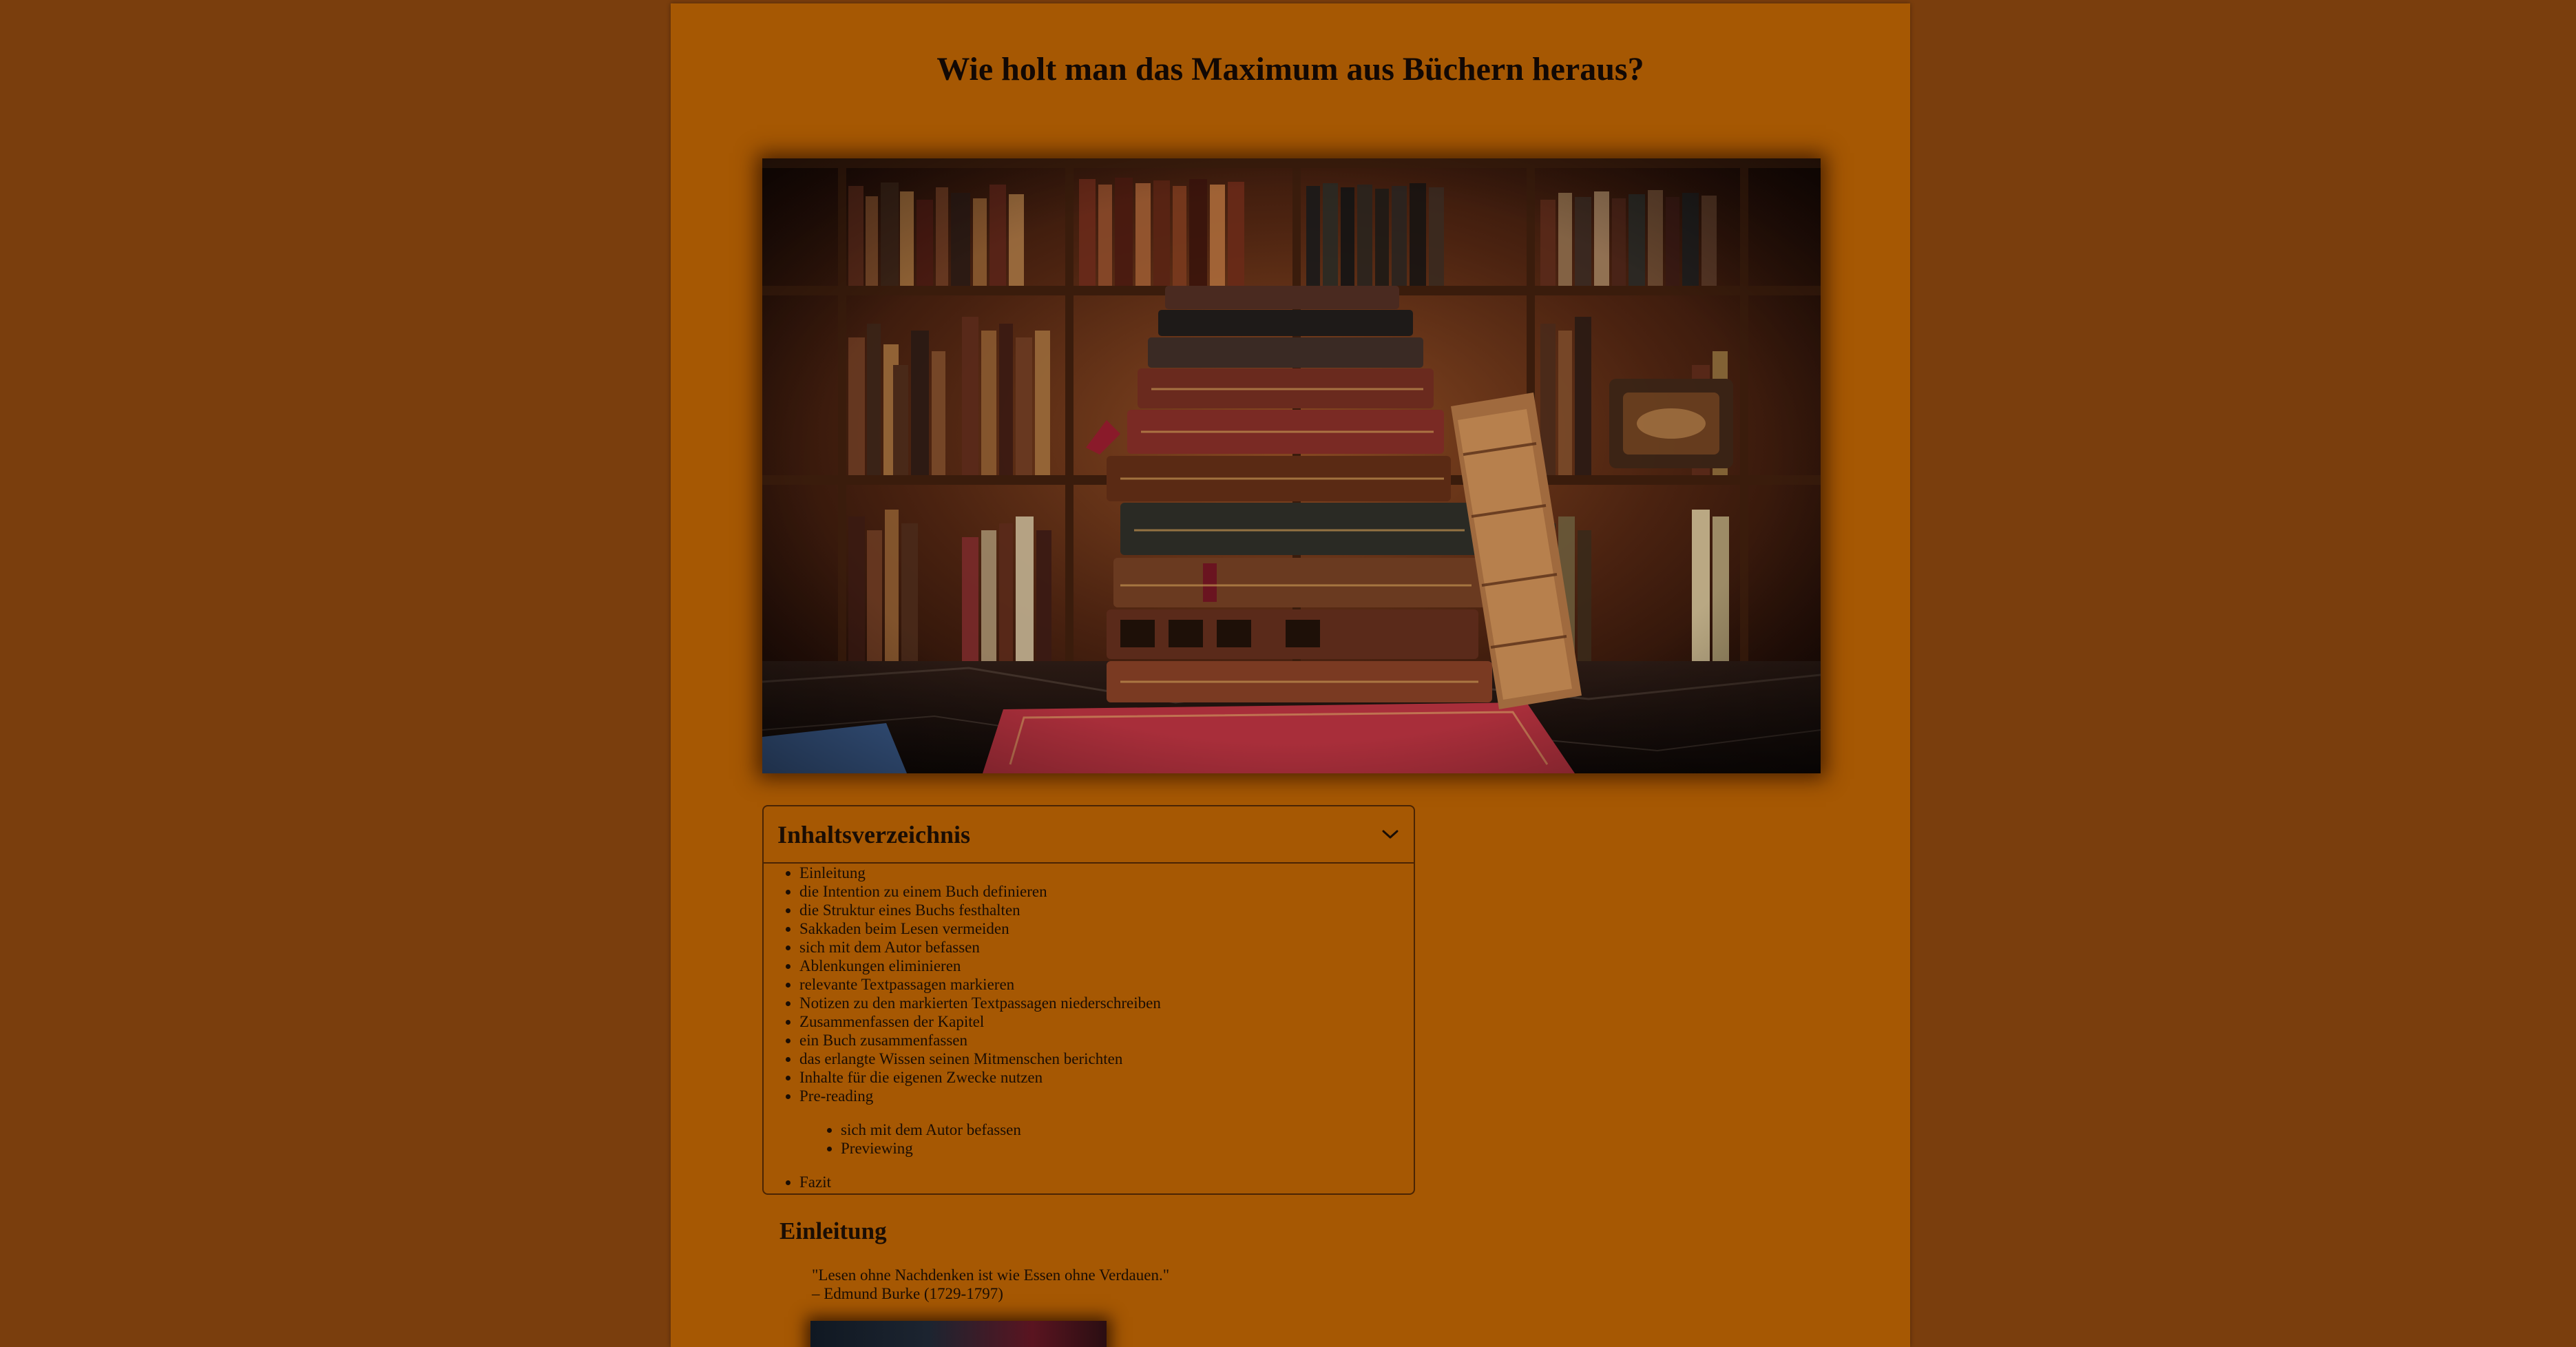  What do you see at coordinates (958, 1334) in the screenshot?
I see `intro-image` at bounding box center [958, 1334].